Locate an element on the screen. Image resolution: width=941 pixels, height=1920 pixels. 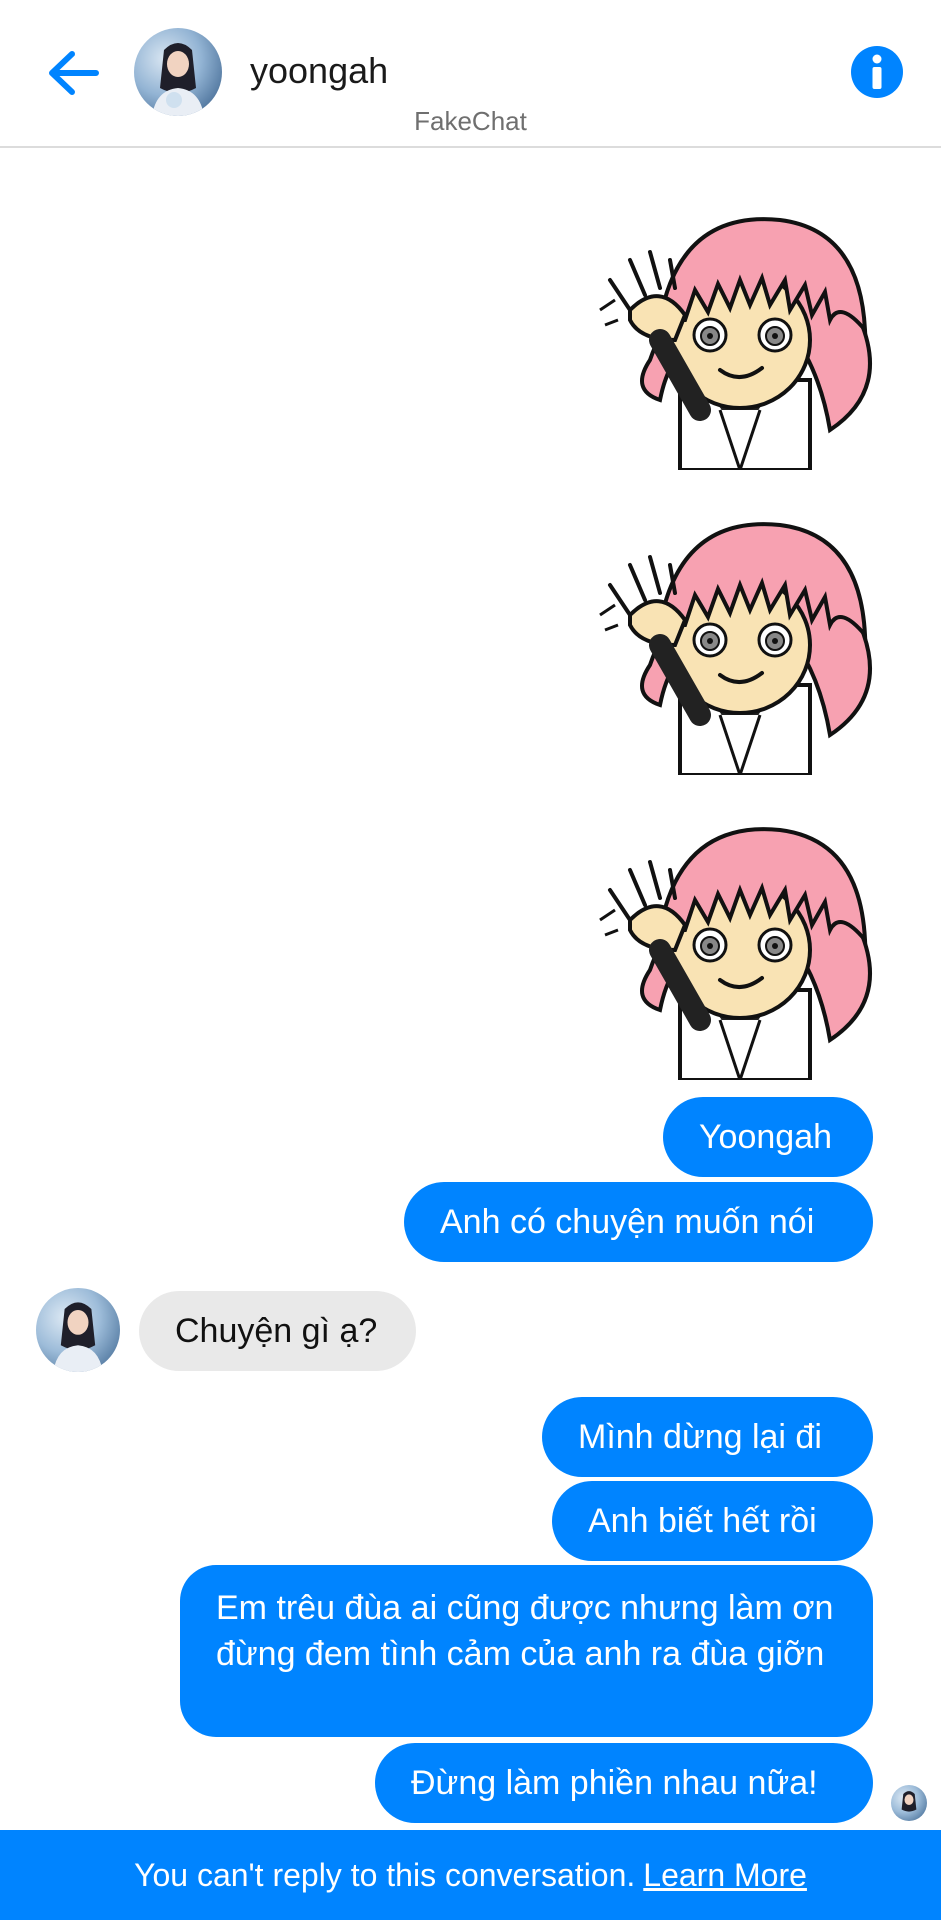
message-text: Đừng làm phiền nhau nữa! is located at coordinates (614, 1783).